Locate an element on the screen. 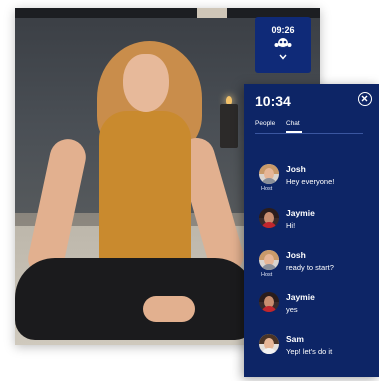  chat-message: Sam Yep! let's do it is located at coordinates (318, 351).